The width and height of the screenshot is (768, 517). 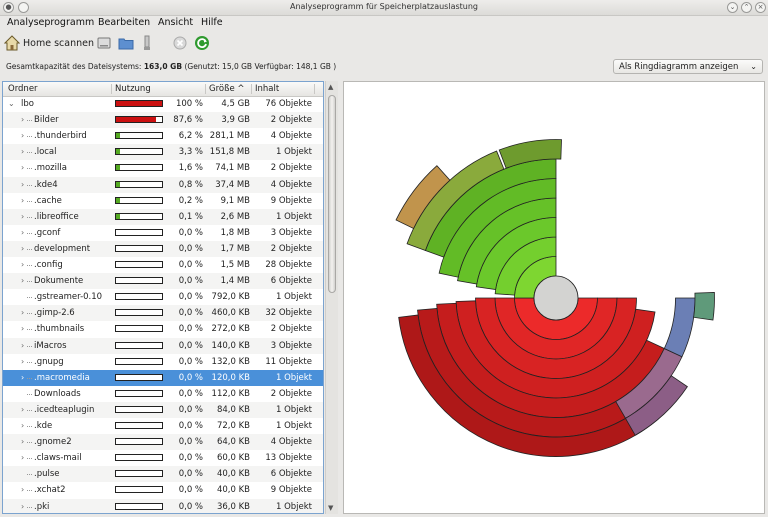 I want to click on table-row: › .xchat2 0,0 % 40,0 KB 9 Objekte, so click(x=163, y=490).